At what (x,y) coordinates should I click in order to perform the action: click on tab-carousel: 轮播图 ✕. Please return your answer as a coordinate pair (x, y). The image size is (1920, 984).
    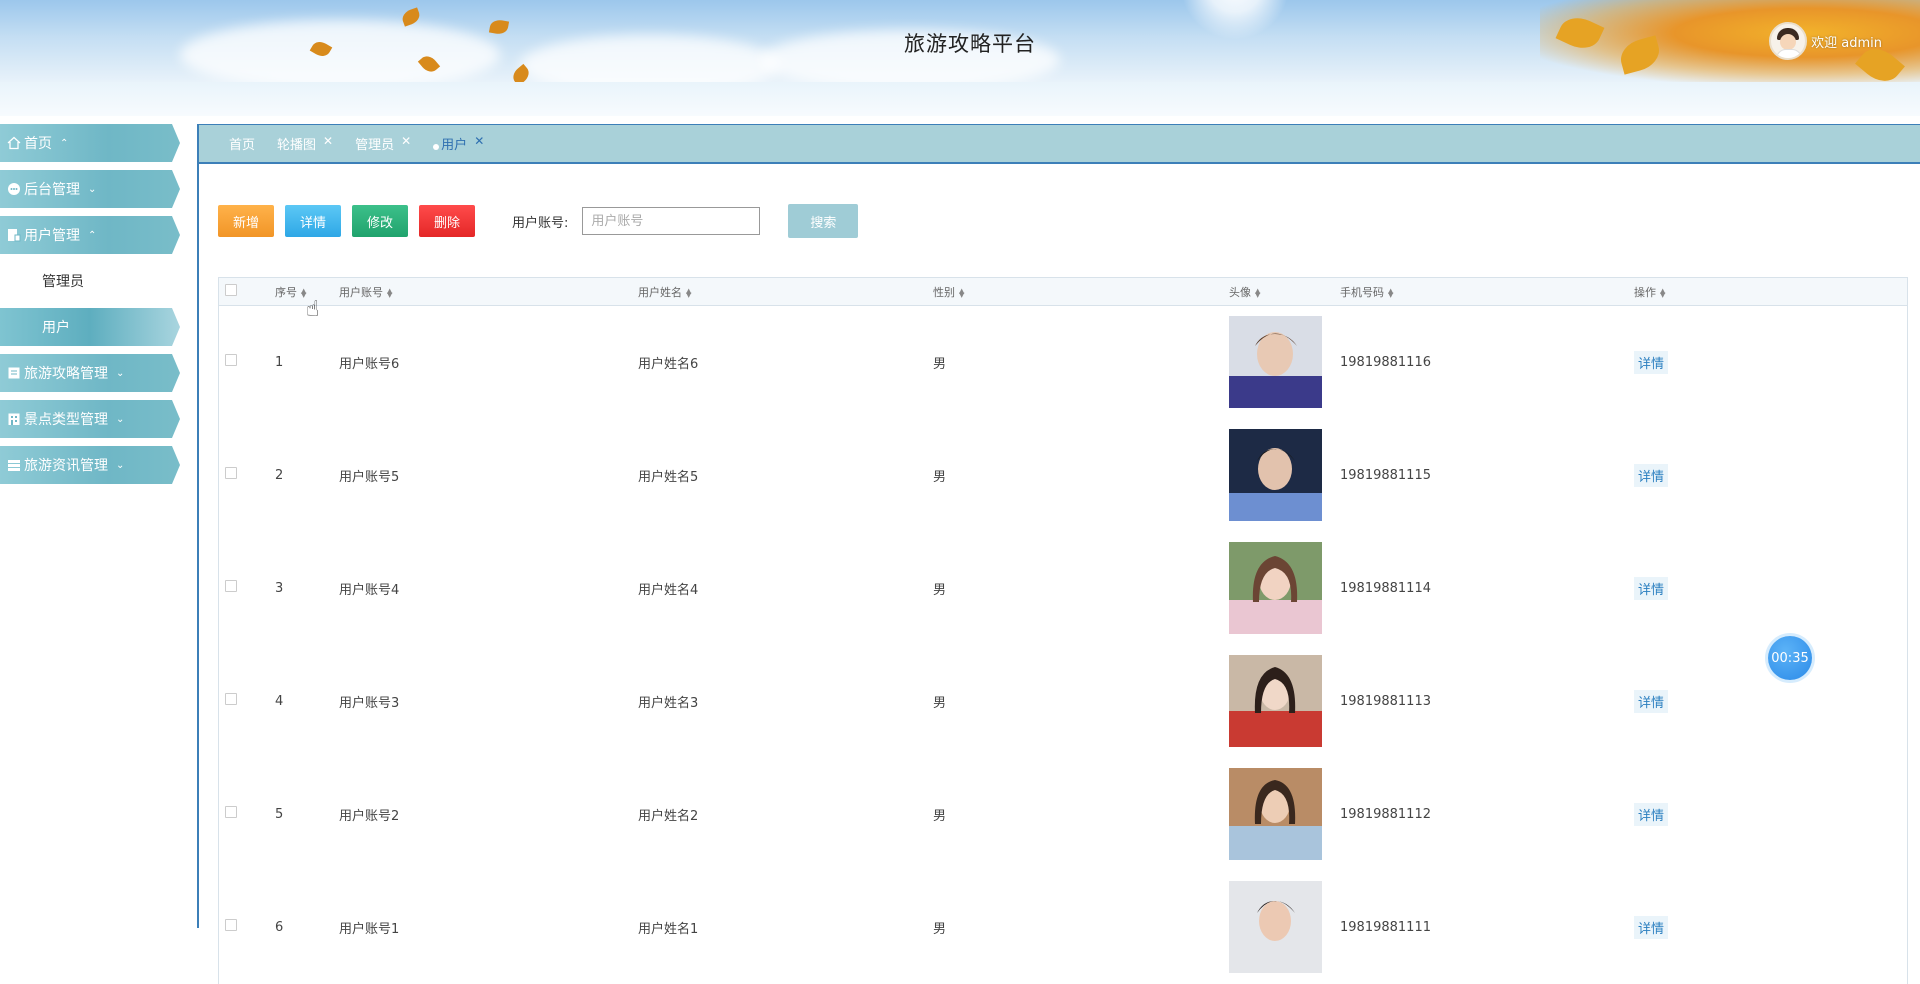
    Looking at the image, I should click on (305, 144).